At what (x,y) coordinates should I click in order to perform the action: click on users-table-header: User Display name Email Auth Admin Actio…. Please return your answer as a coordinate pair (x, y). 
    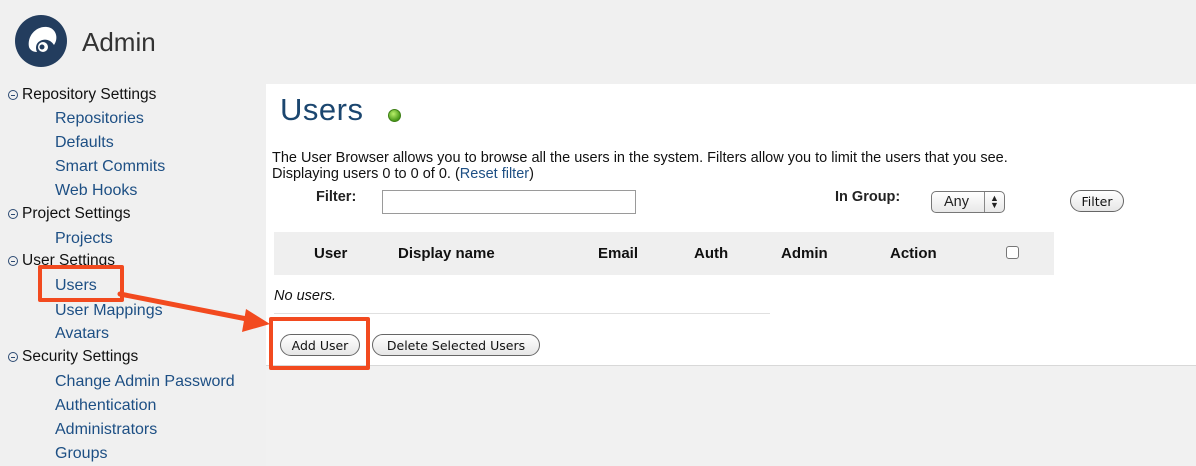
    Looking at the image, I should click on (664, 253).